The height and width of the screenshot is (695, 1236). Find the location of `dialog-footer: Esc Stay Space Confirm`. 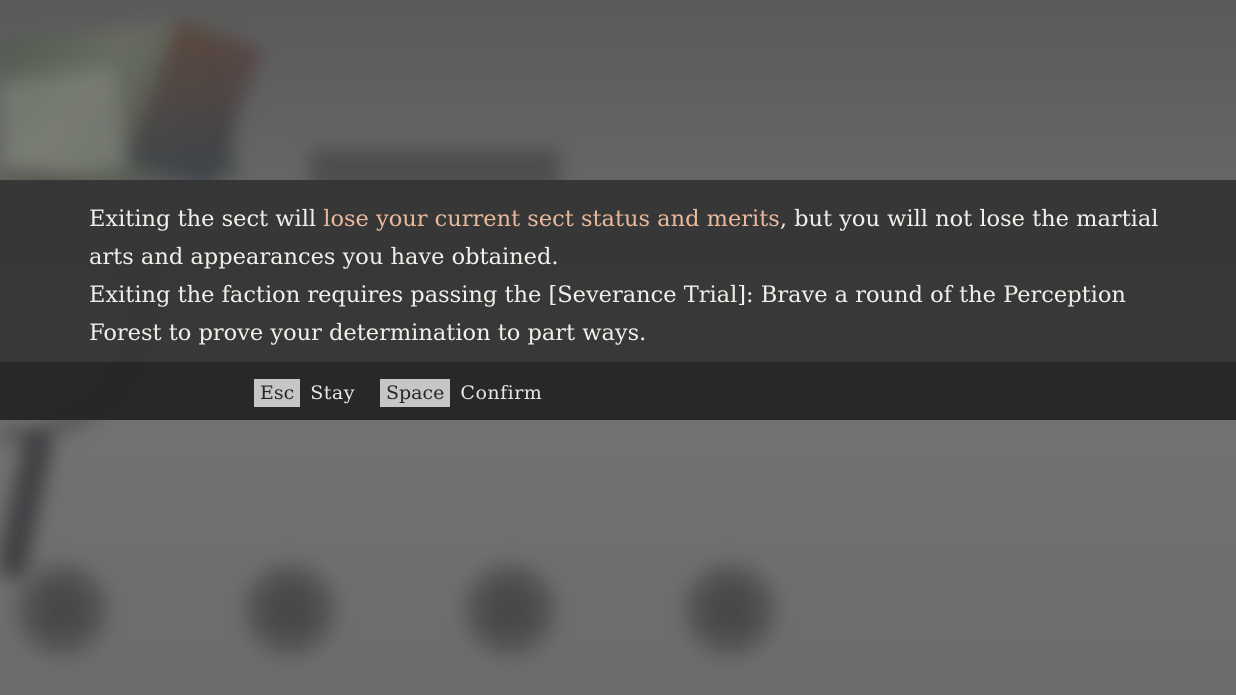

dialog-footer: Esc Stay Space Confirm is located at coordinates (618, 391).